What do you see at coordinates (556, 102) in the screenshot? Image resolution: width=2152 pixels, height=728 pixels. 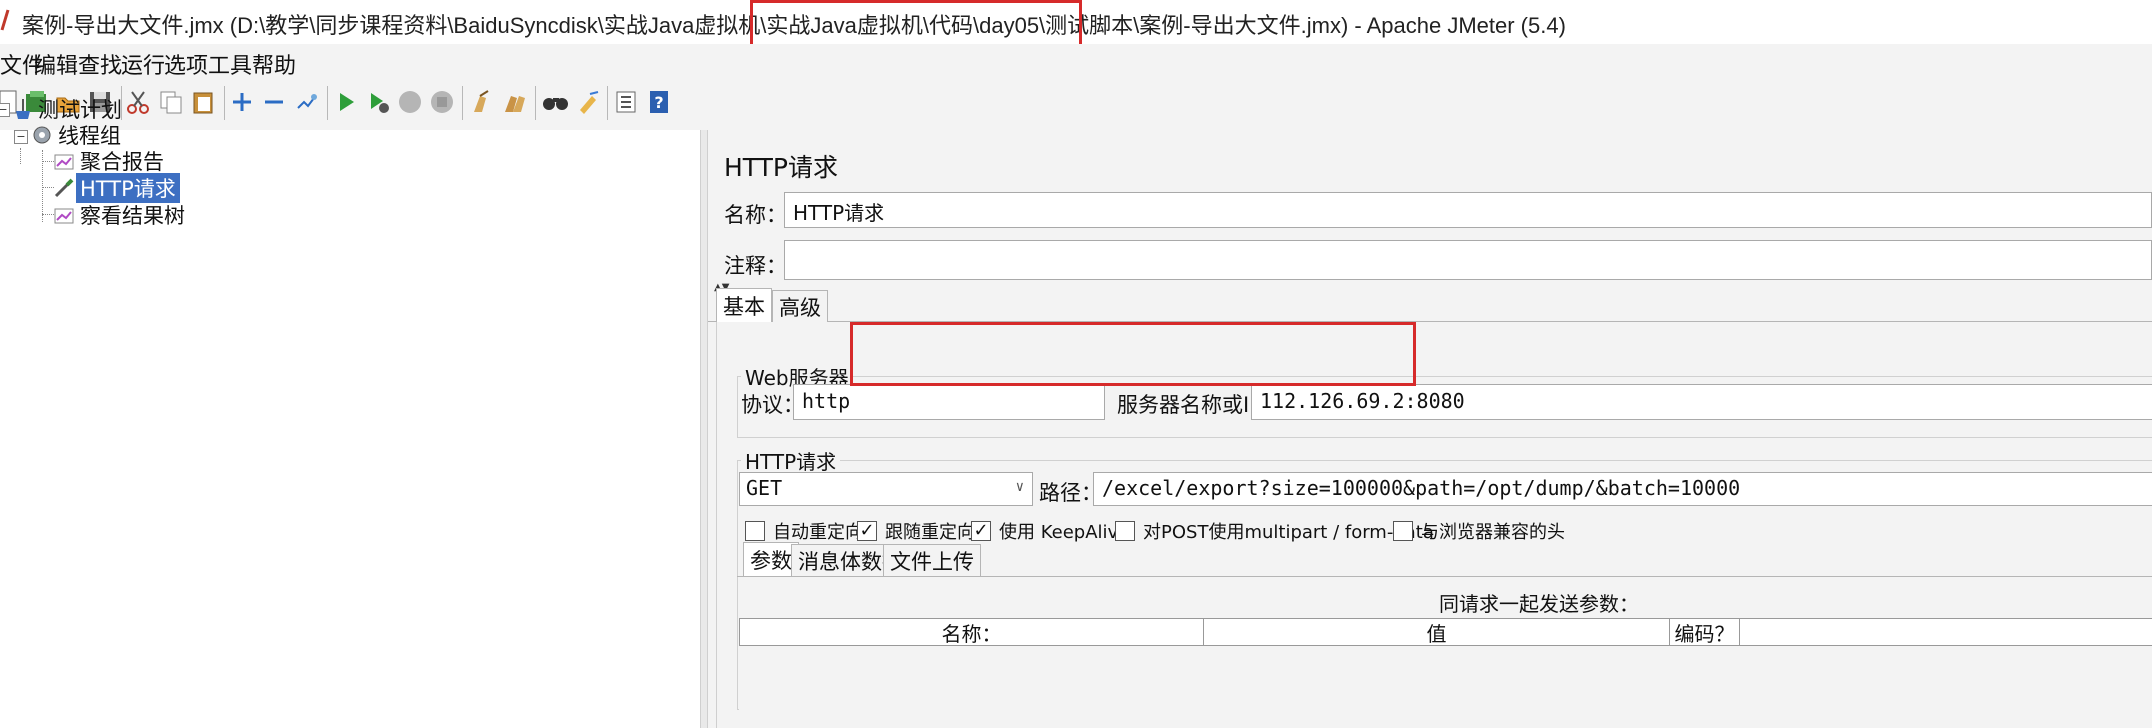 I see `search-icon` at bounding box center [556, 102].